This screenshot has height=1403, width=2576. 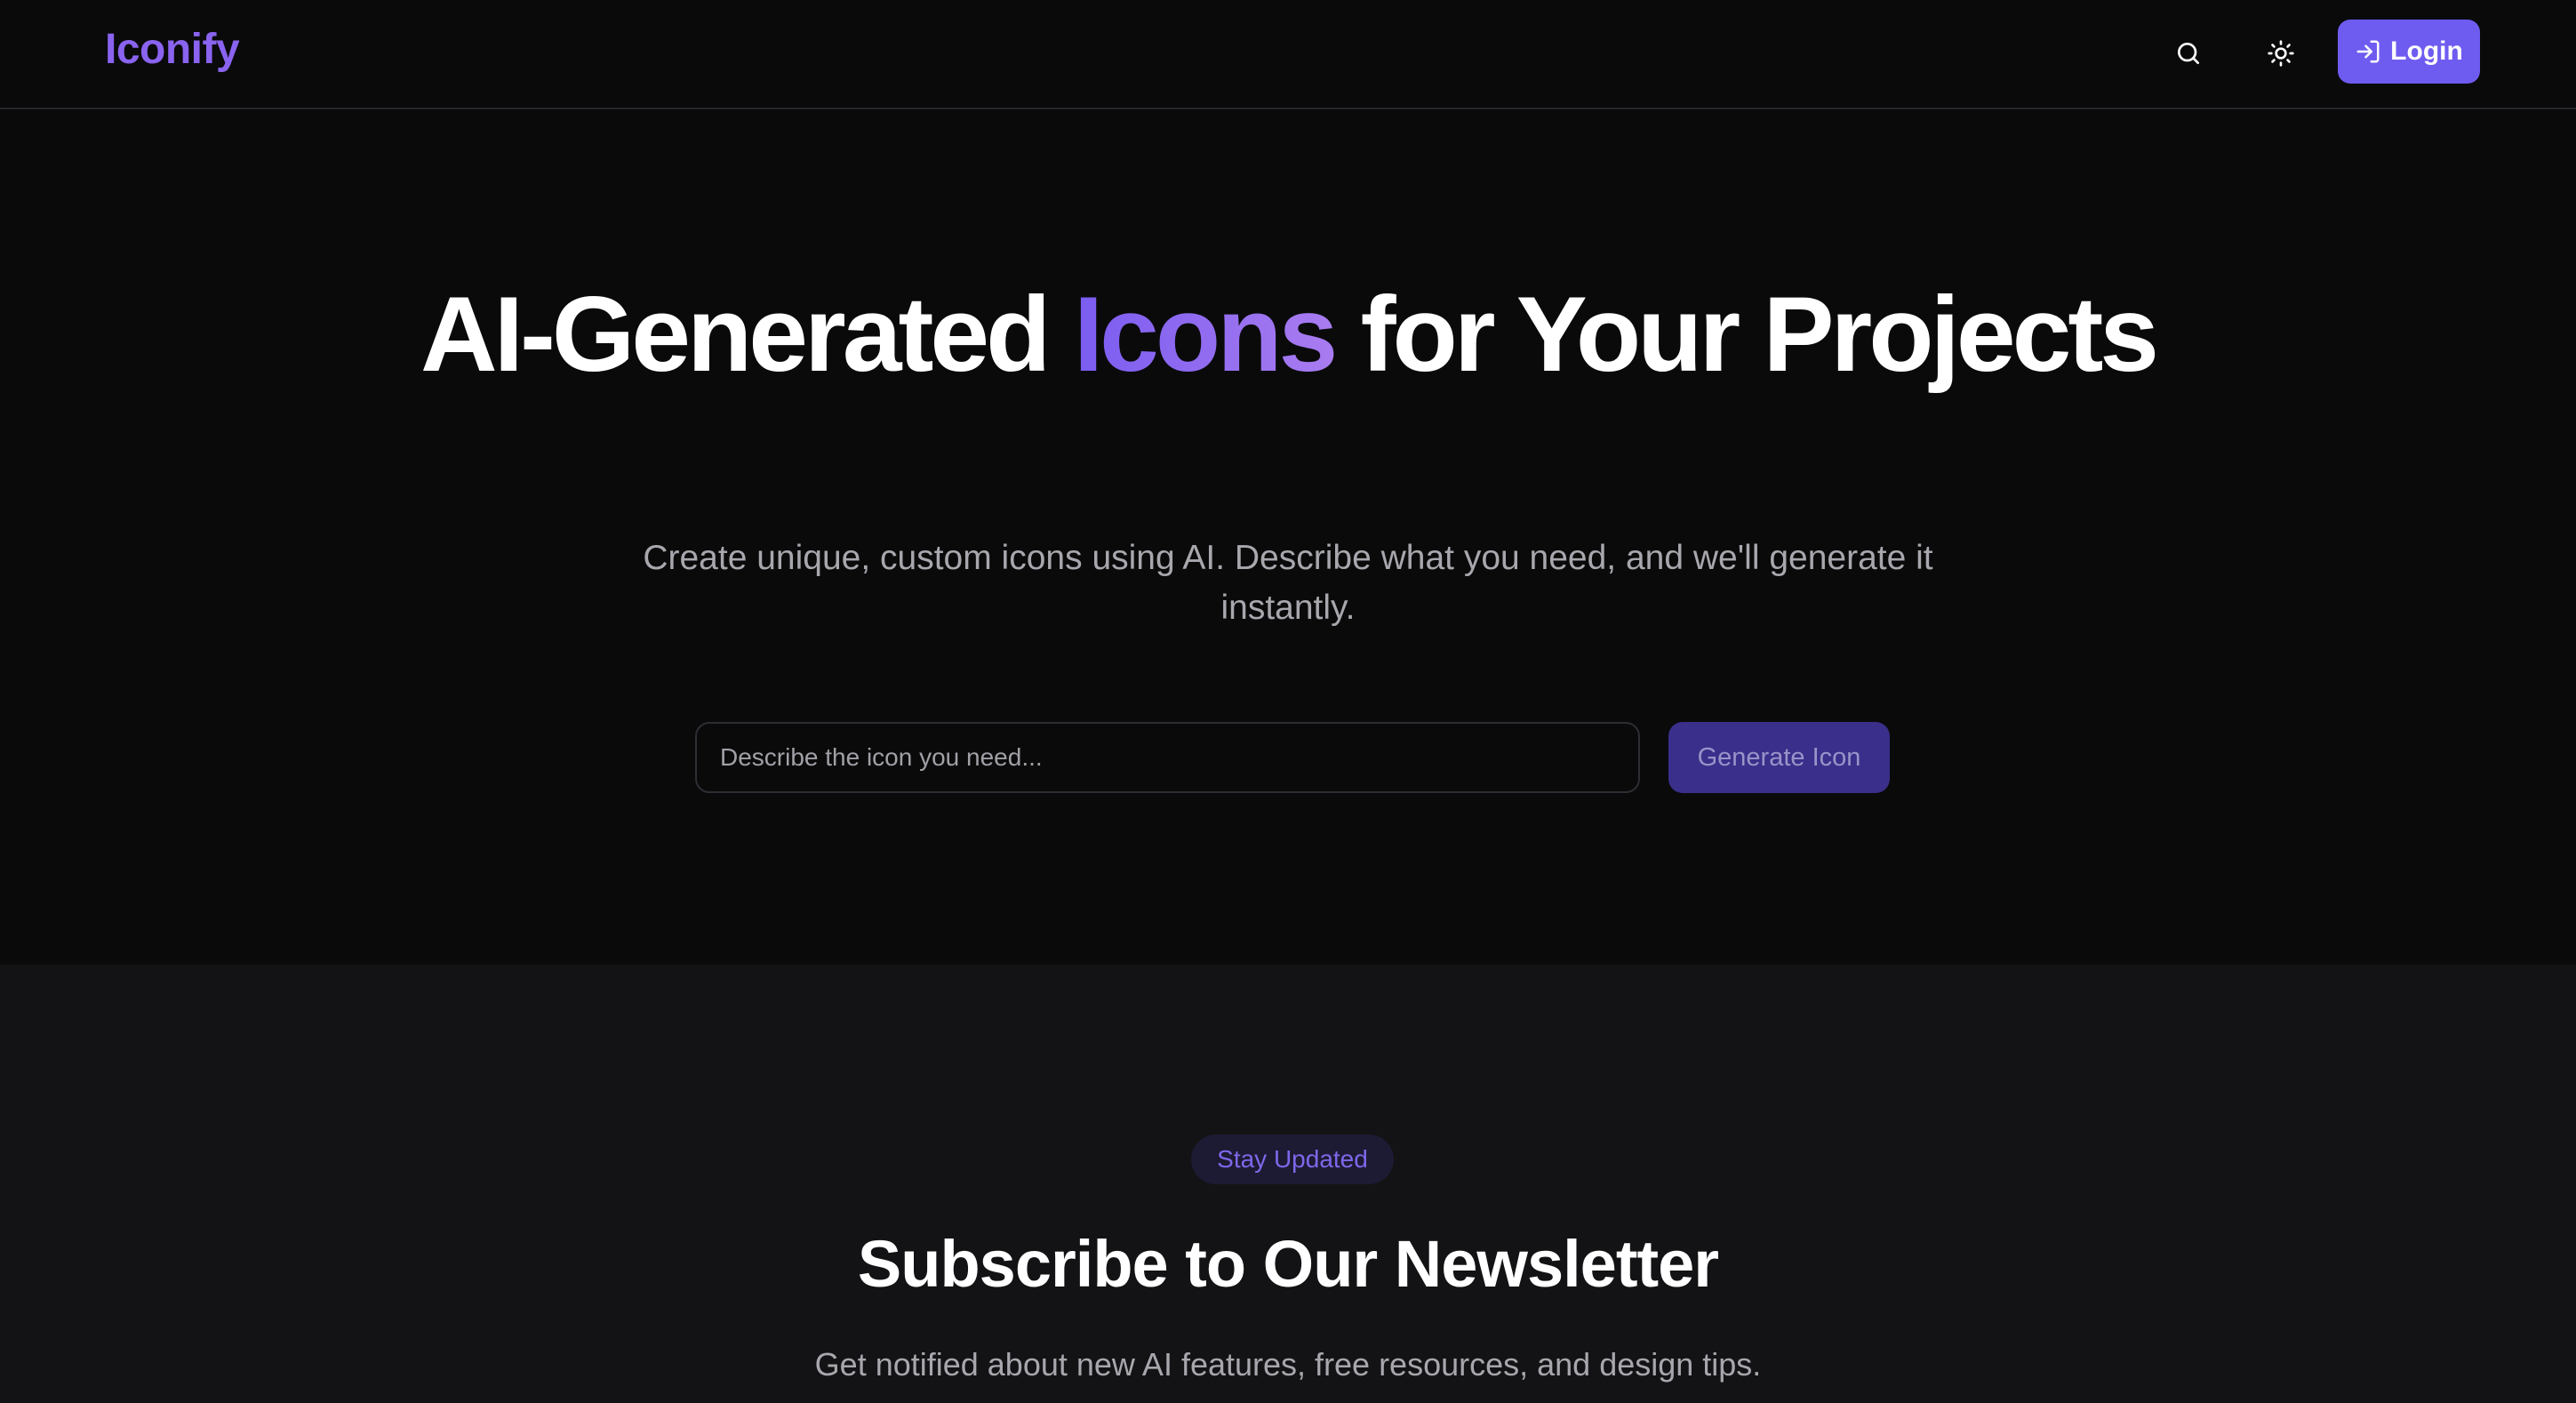 I want to click on login-button: Login, so click(x=2409, y=52).